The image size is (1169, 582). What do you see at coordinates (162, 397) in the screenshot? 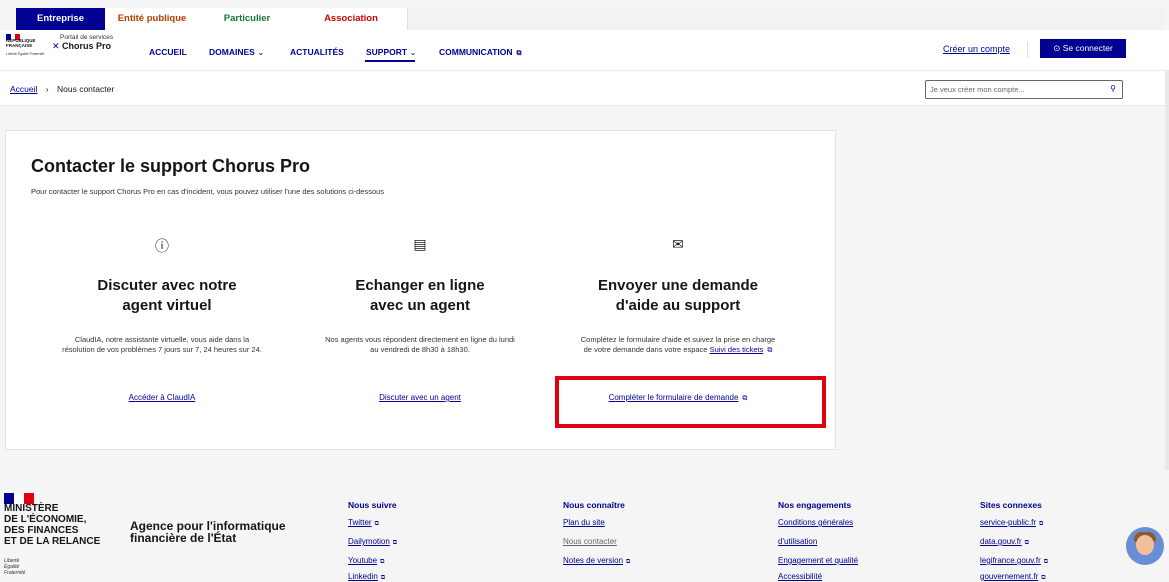
I see `access-claudia-link: Accéder à ClaudIA` at bounding box center [162, 397].